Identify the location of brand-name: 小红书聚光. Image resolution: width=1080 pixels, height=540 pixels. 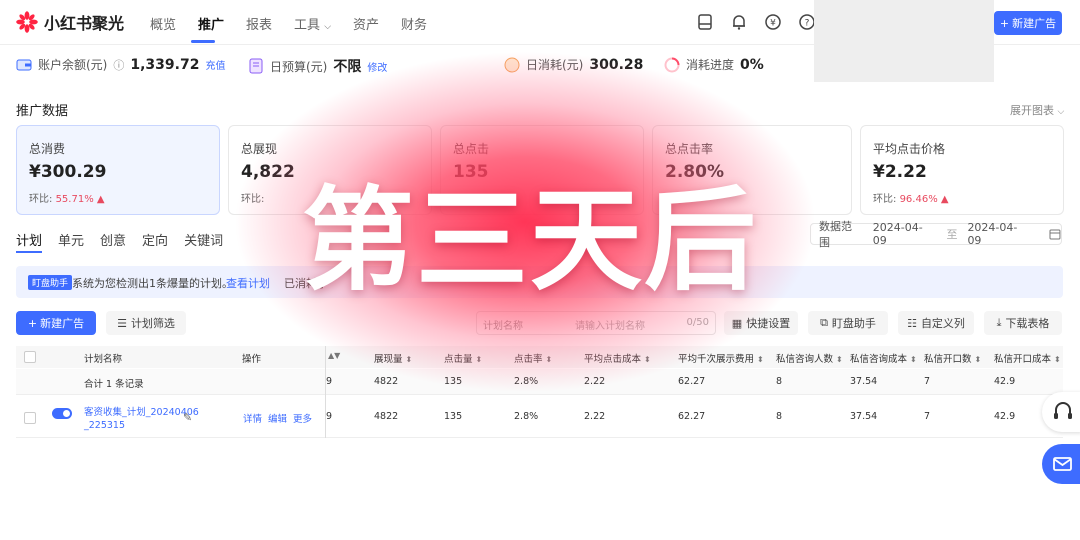
(84, 23).